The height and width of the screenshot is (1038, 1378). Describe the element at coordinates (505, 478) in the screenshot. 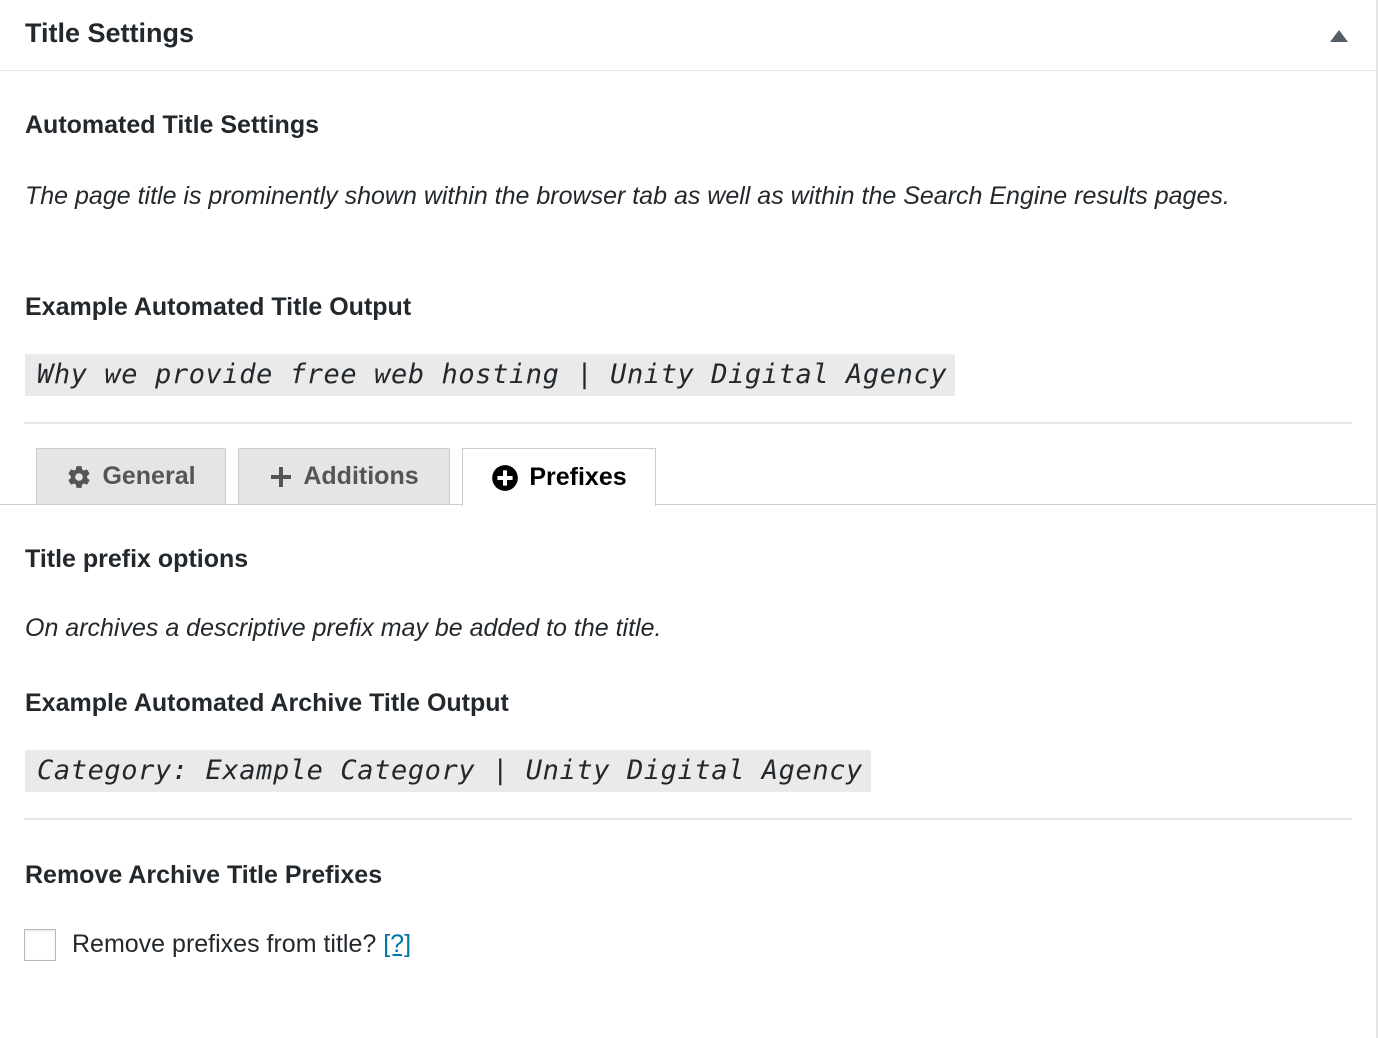

I see `plus-circle-icon` at that location.